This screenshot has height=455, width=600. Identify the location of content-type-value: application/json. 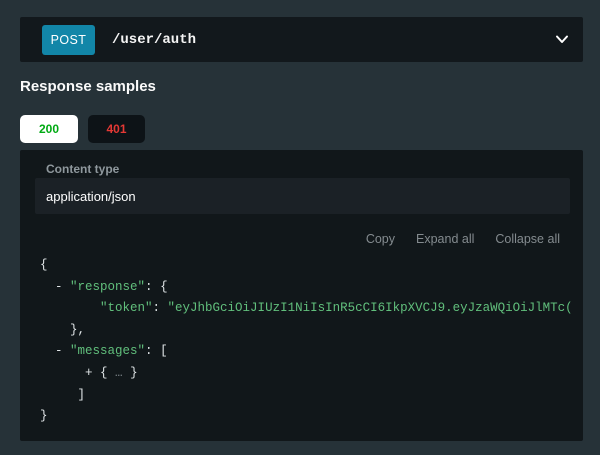
(91, 196).